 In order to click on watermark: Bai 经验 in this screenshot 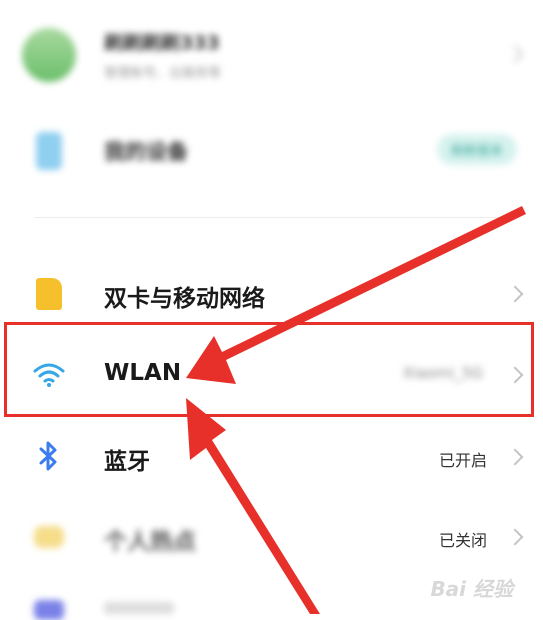, I will do `click(471, 589)`.